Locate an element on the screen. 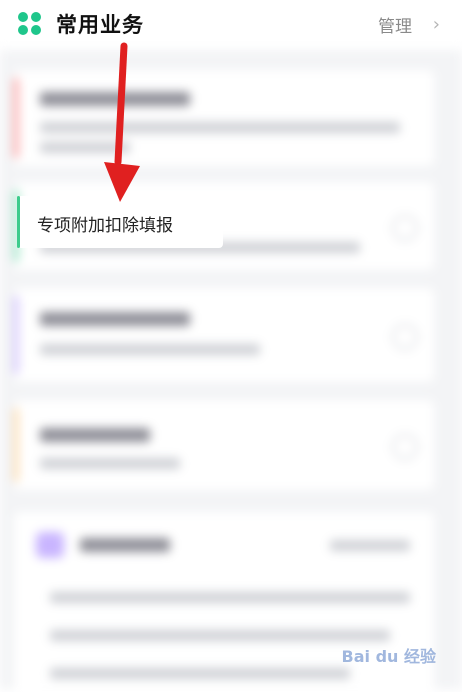  red-arrow-annotation is located at coordinates (122, 122).